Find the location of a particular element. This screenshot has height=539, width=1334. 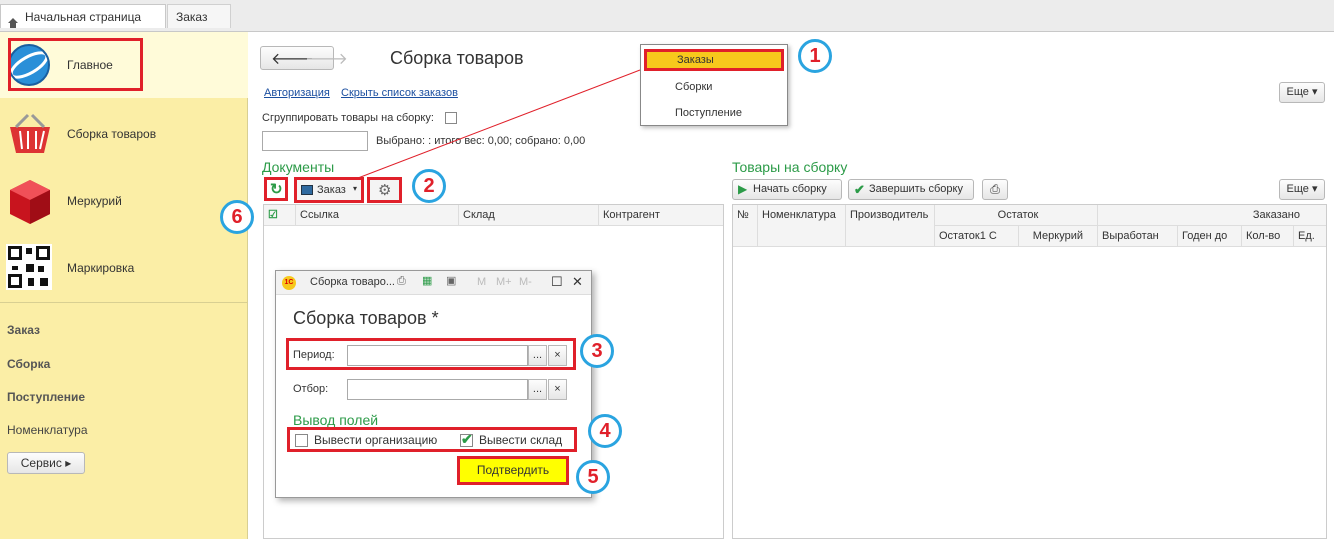

document-icon is located at coordinates (307, 190).